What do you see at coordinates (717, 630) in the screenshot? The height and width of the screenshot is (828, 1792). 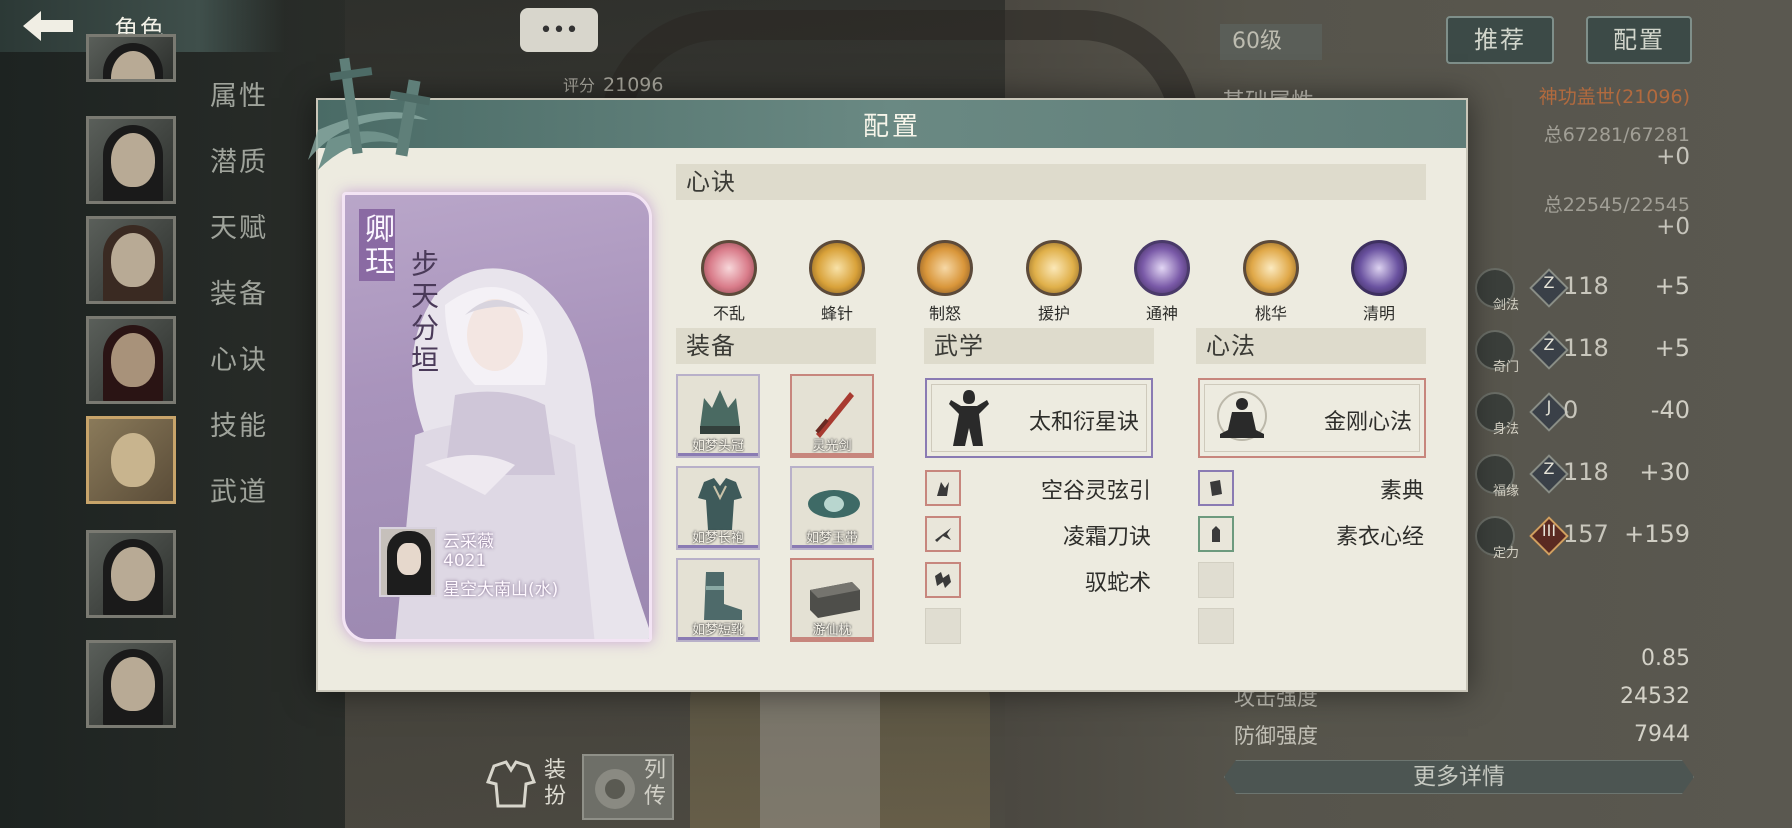 I see `equipment-name: 如梦短靴` at bounding box center [717, 630].